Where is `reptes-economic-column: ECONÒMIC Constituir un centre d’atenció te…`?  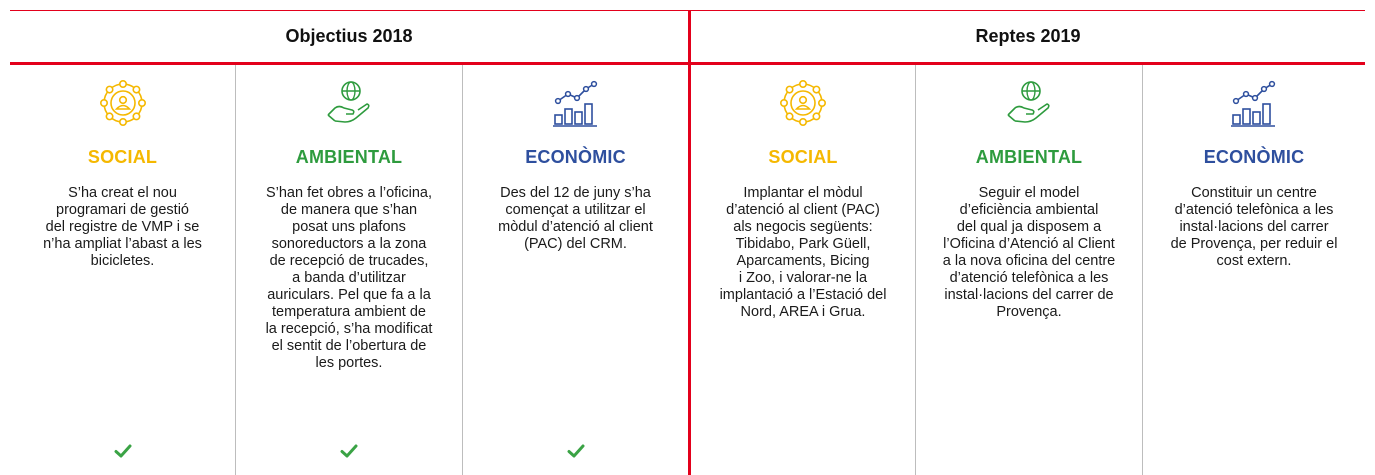
reptes-economic-column: ECONÒMIC Constituir un centre d’atenció te… is located at coordinates (1253, 270).